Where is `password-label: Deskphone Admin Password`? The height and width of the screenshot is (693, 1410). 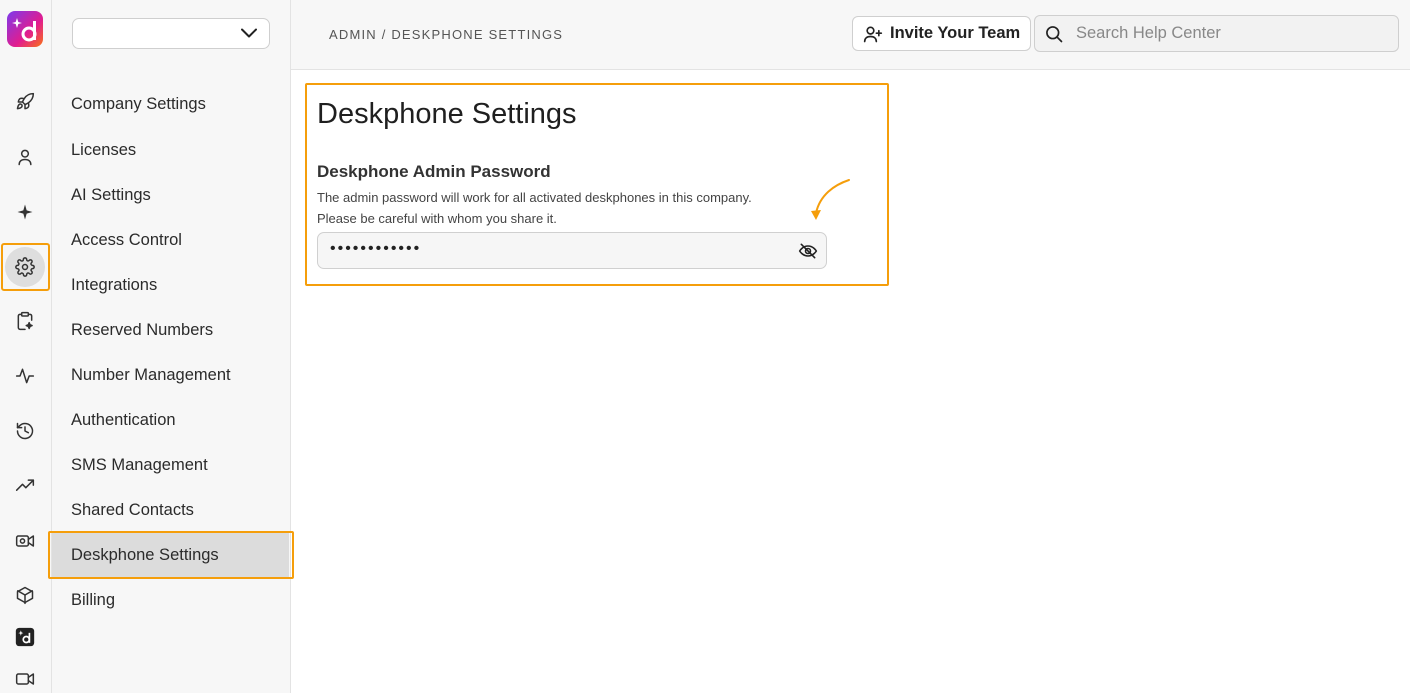
password-label: Deskphone Admin Password is located at coordinates (434, 171).